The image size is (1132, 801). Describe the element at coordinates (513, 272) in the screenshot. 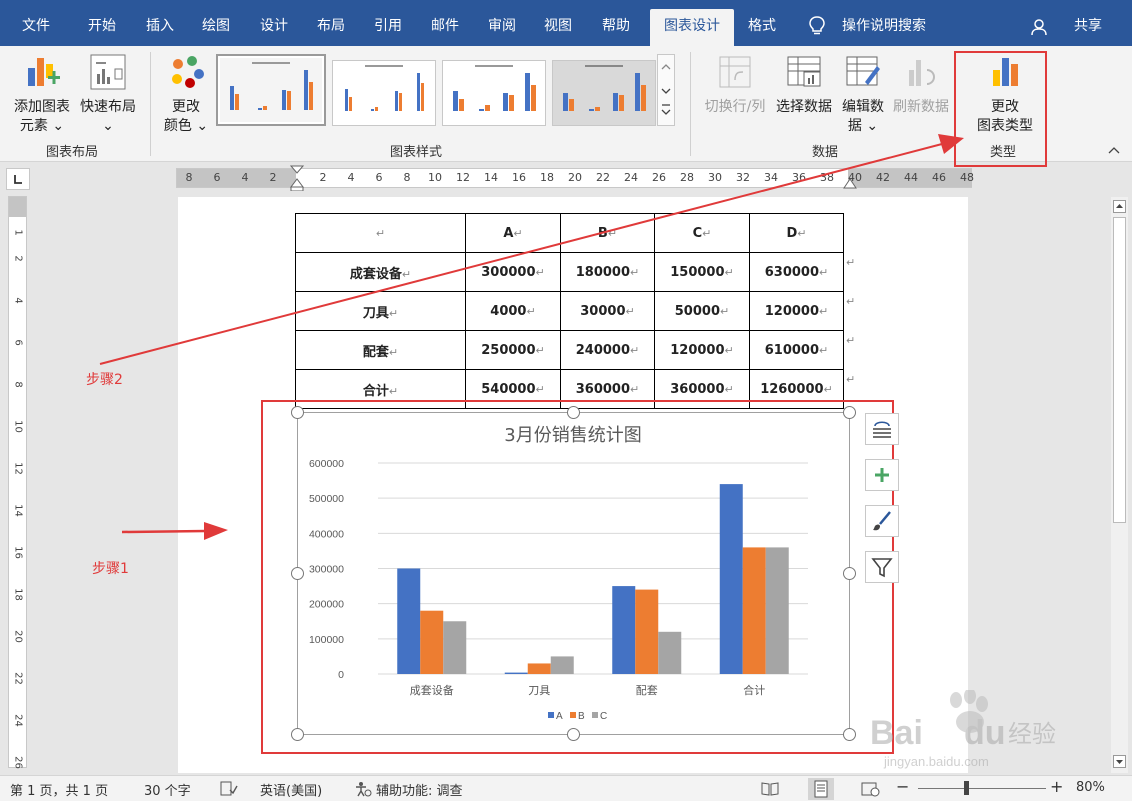

I see `table-cell: 300000↵` at that location.